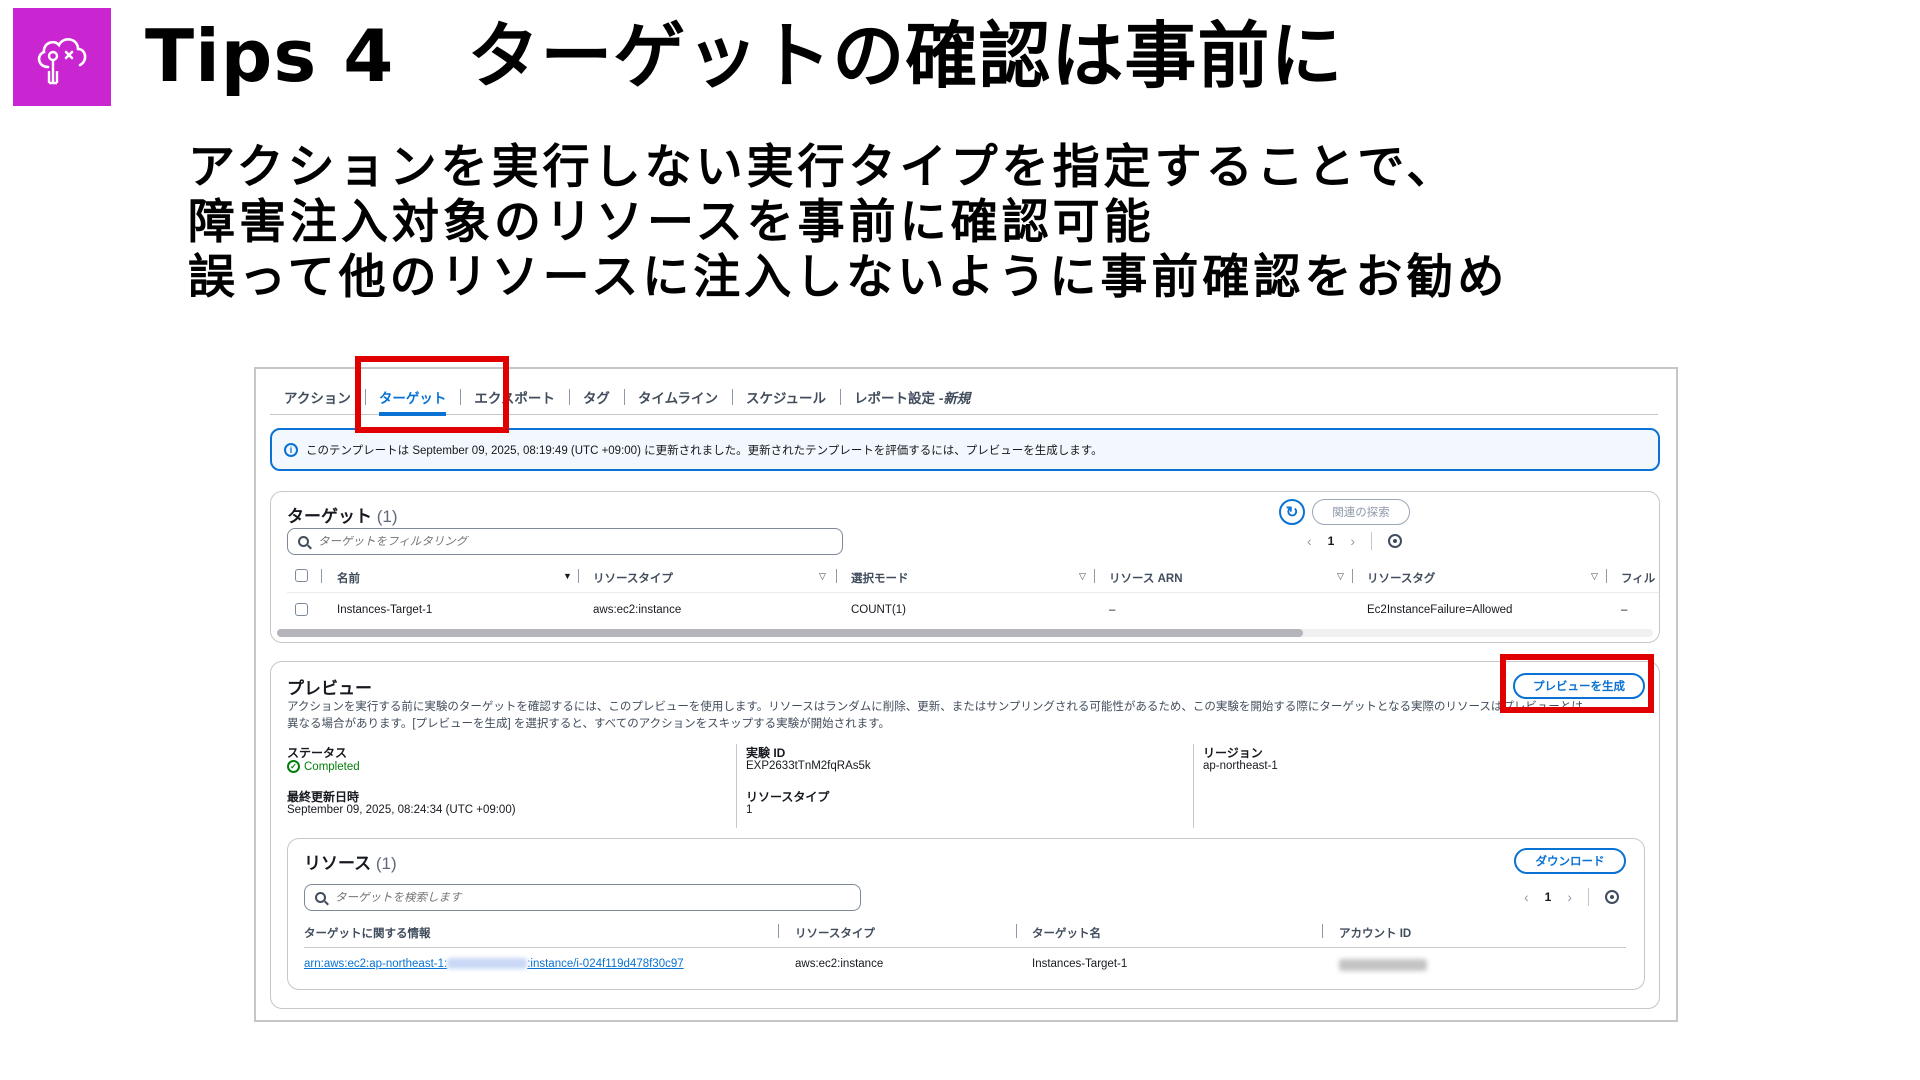 The image size is (1920, 1080). Describe the element at coordinates (329, 516) in the screenshot. I see `targets-title-text: ターゲット` at that location.